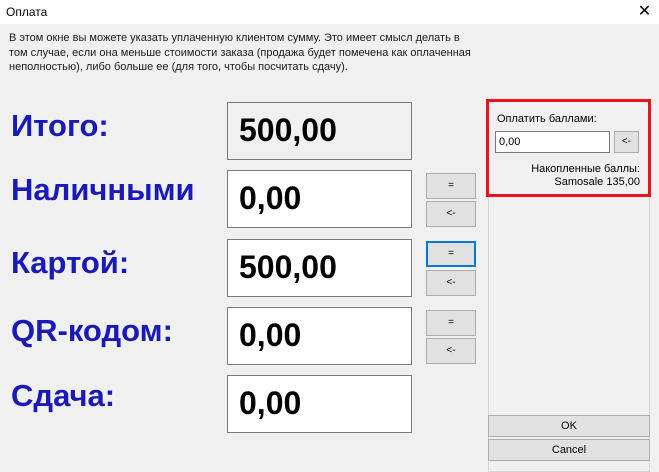 This screenshot has height=472, width=659. Describe the element at coordinates (569, 450) in the screenshot. I see `cancel-button: Cancel` at that location.